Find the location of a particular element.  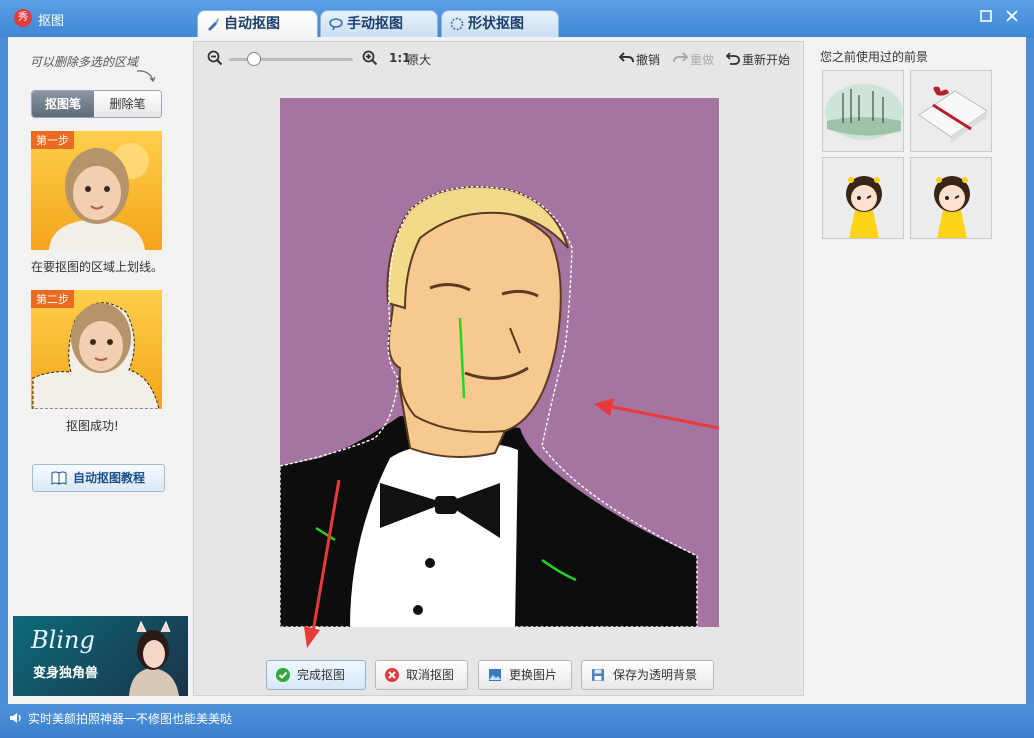

redo-button: 重做 is located at coordinates (702, 59).